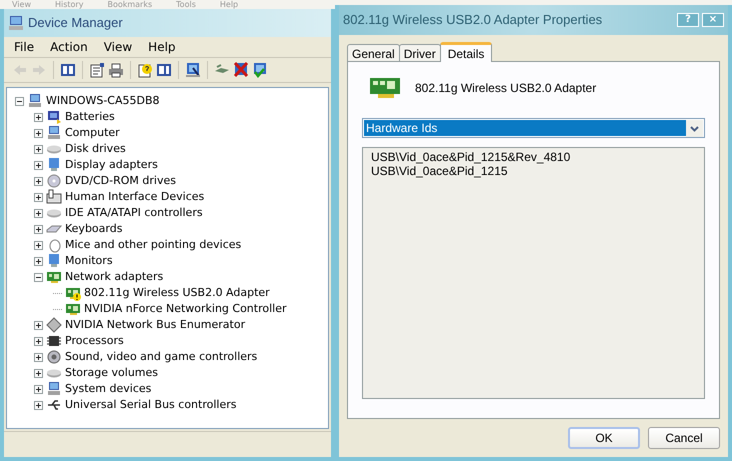  Describe the element at coordinates (260, 70) in the screenshot. I see `check-icon` at that location.